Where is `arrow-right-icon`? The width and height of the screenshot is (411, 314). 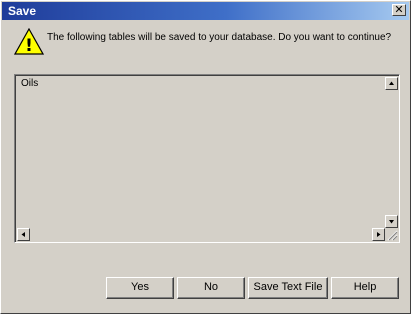
arrow-right-icon is located at coordinates (379, 234).